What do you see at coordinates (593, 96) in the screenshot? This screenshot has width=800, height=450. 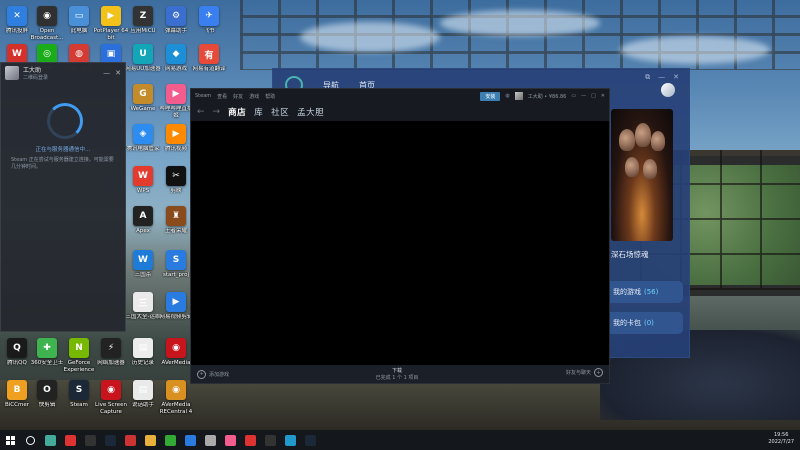 I see `maximize-icon: □` at bounding box center [593, 96].